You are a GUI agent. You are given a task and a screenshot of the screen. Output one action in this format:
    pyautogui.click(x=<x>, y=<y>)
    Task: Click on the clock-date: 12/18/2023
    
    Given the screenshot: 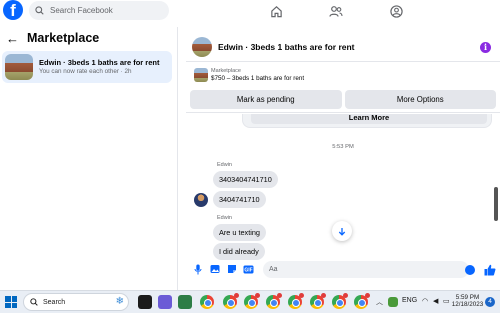 What is the action you would take?
    pyautogui.click(x=467, y=305)
    